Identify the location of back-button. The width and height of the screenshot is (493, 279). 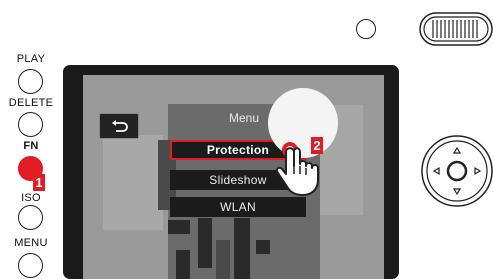
(119, 126).